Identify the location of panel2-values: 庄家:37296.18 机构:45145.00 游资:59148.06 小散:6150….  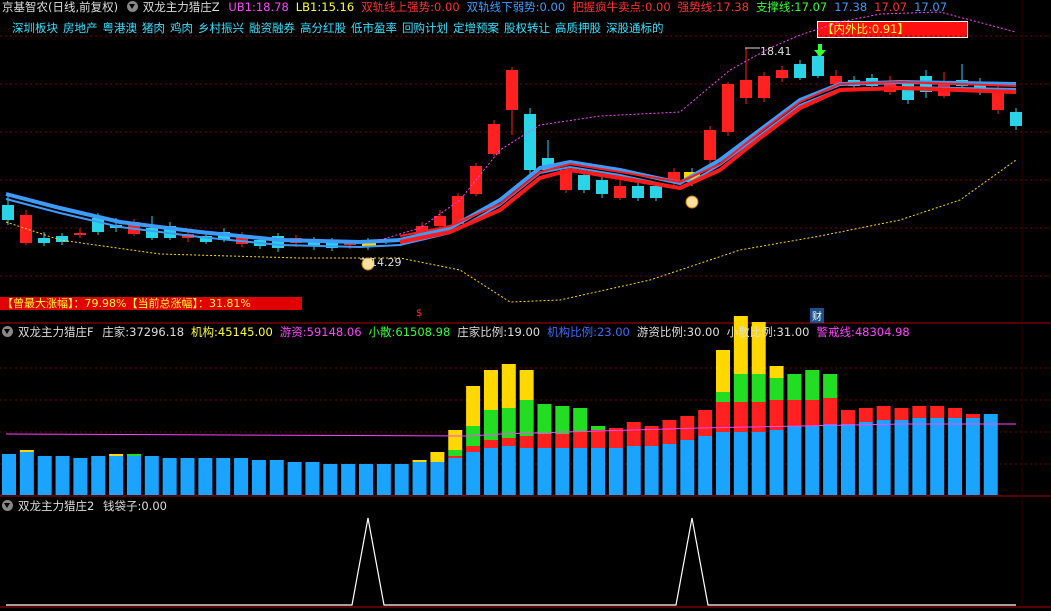
(509, 332).